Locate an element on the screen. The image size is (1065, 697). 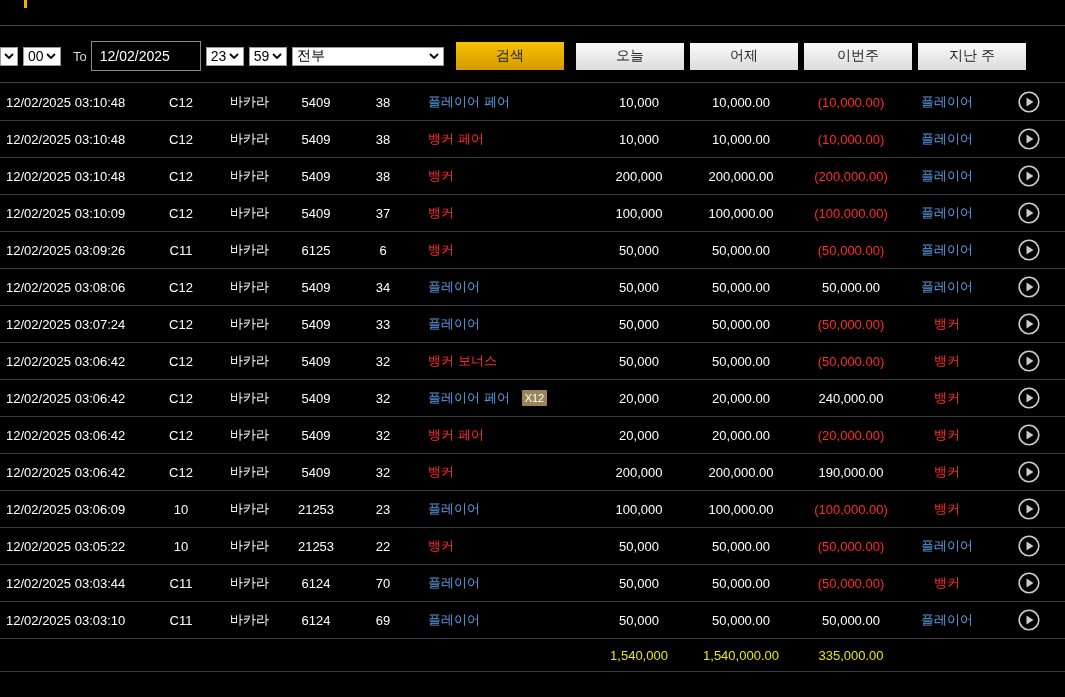
total-win-loss: 335,000.00 is located at coordinates (851, 655).